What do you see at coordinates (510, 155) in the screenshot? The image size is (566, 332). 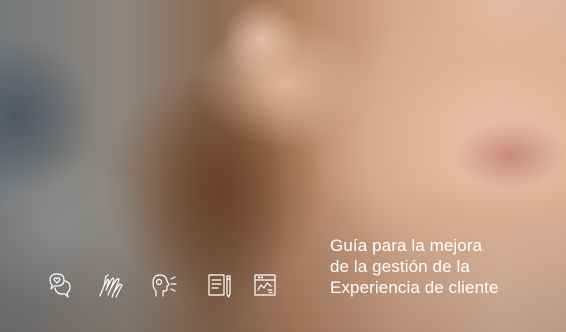 I see `lips-tint` at bounding box center [510, 155].